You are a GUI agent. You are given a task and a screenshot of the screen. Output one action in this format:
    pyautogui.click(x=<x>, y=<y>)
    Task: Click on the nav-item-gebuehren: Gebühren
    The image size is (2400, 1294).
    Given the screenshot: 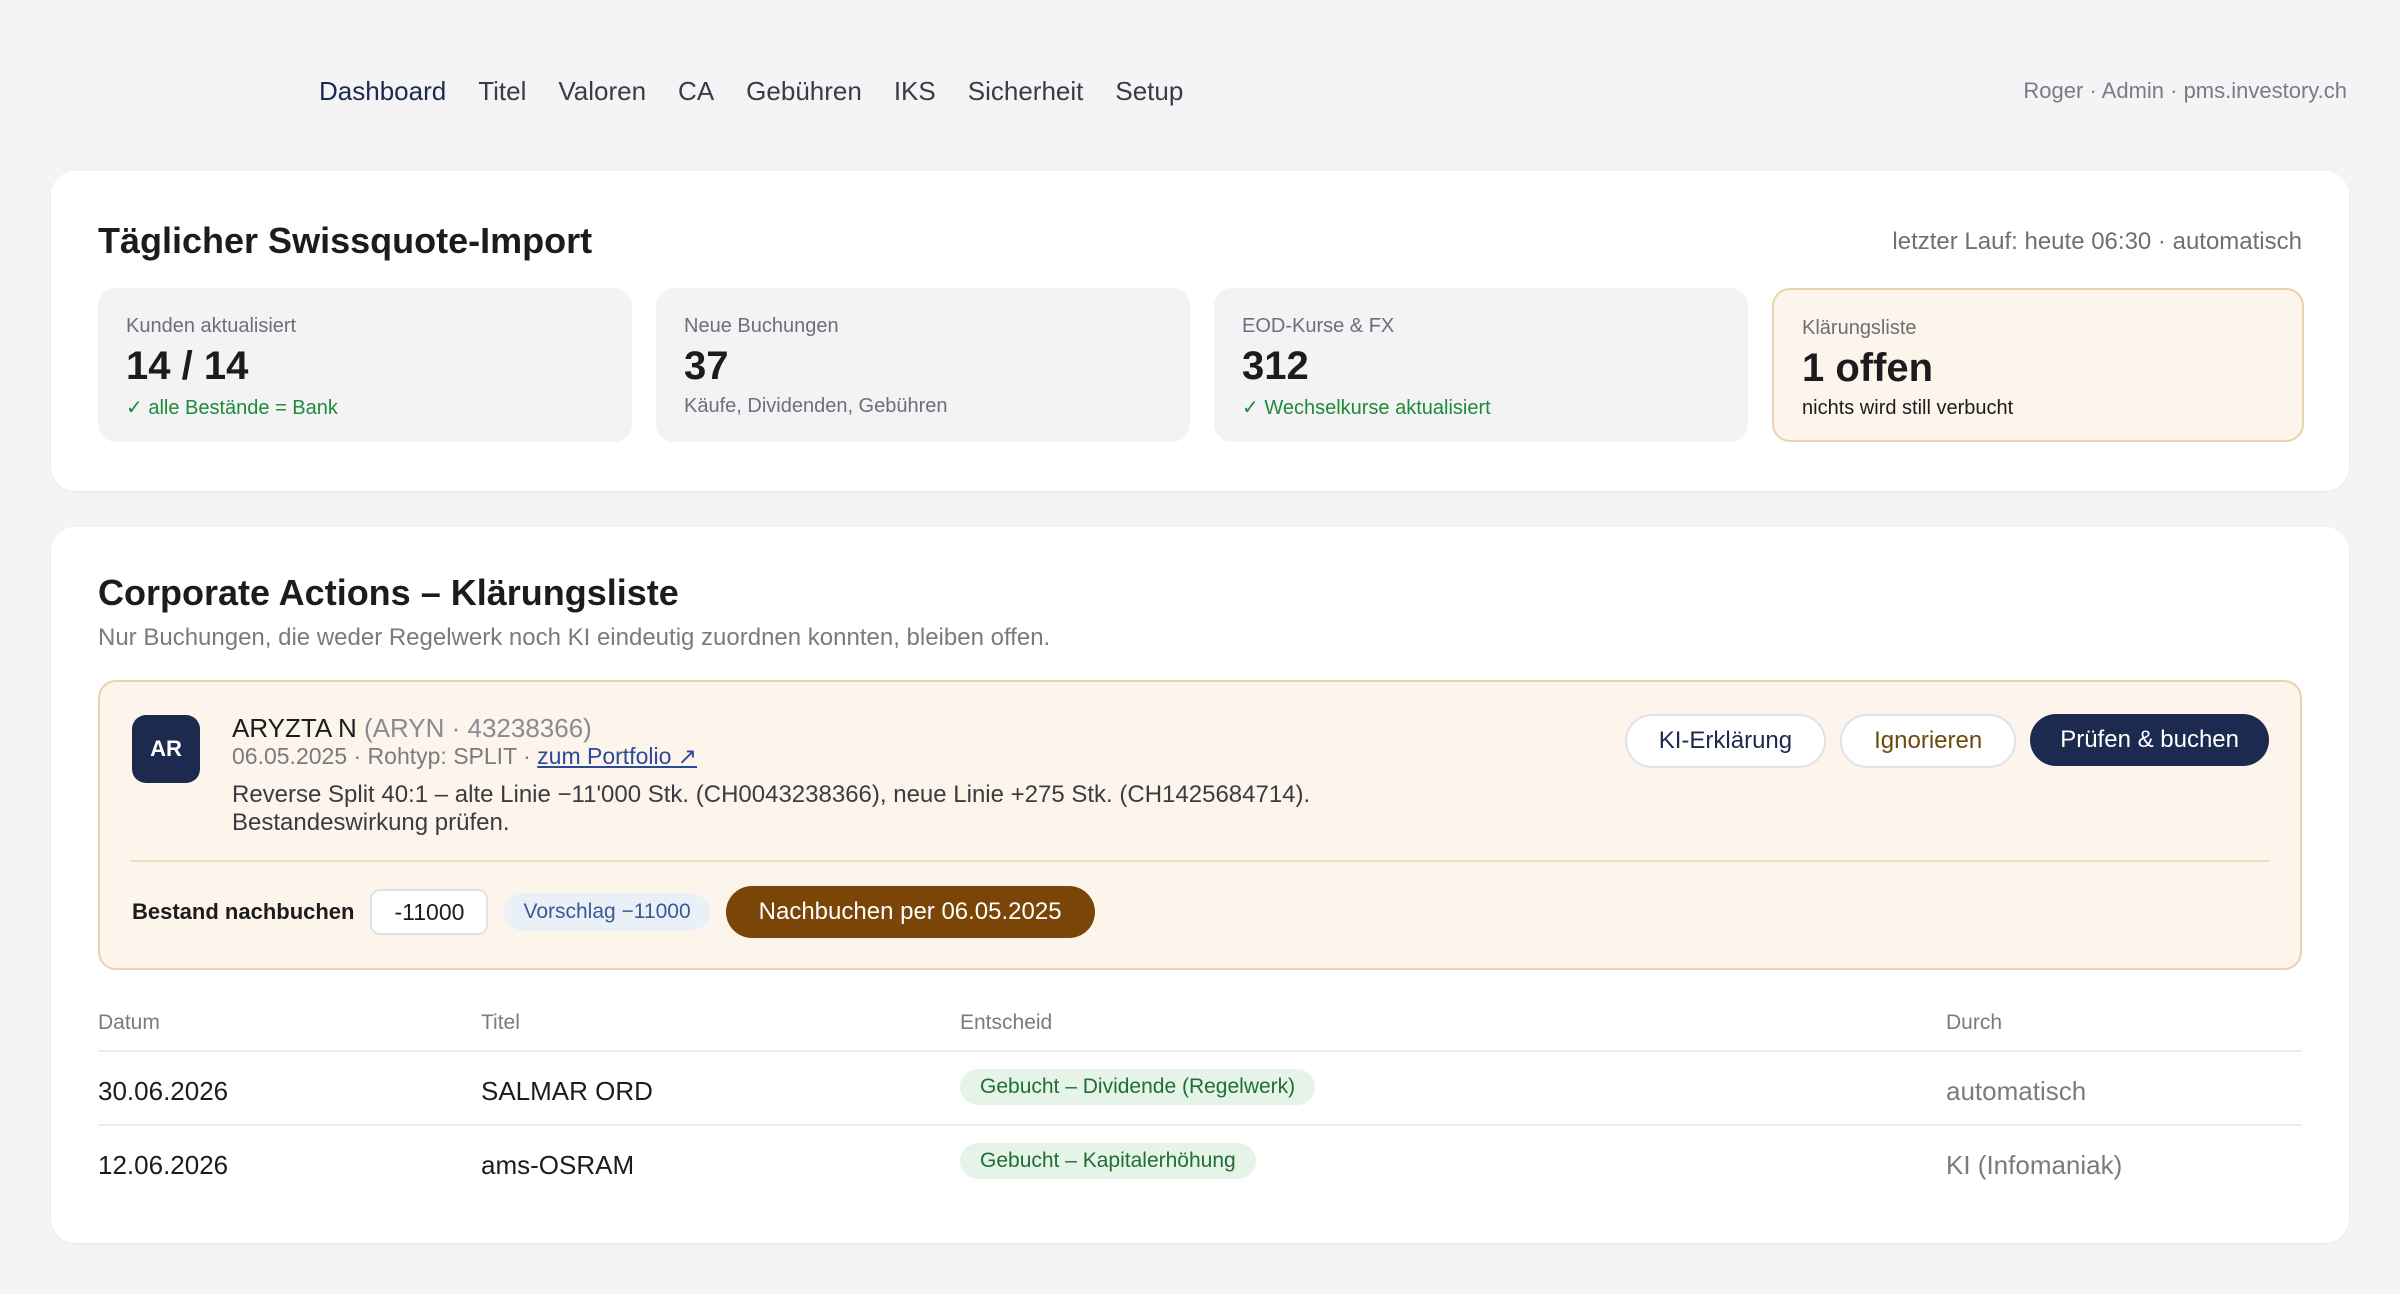 What is the action you would take?
    pyautogui.click(x=804, y=91)
    